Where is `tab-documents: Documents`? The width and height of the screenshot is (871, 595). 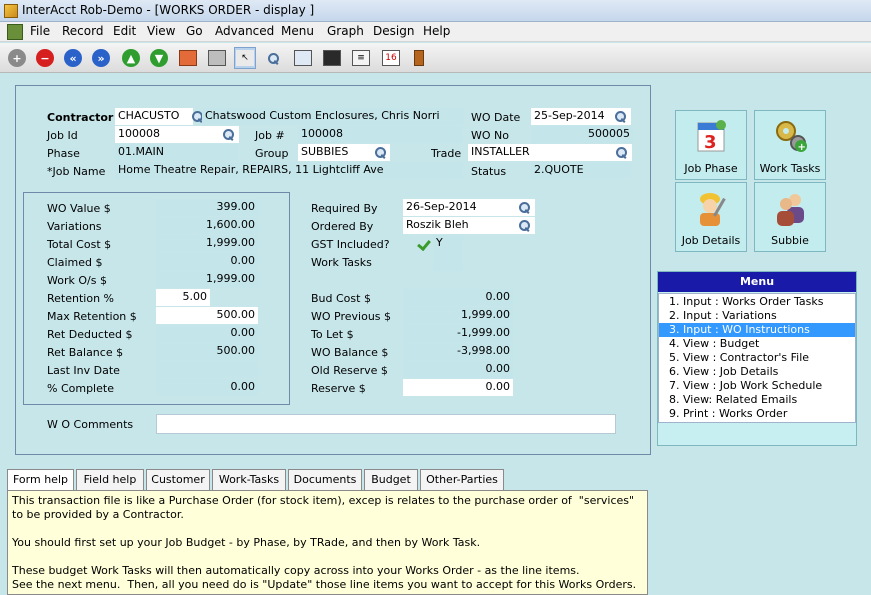
tab-documents: Documents is located at coordinates (325, 480).